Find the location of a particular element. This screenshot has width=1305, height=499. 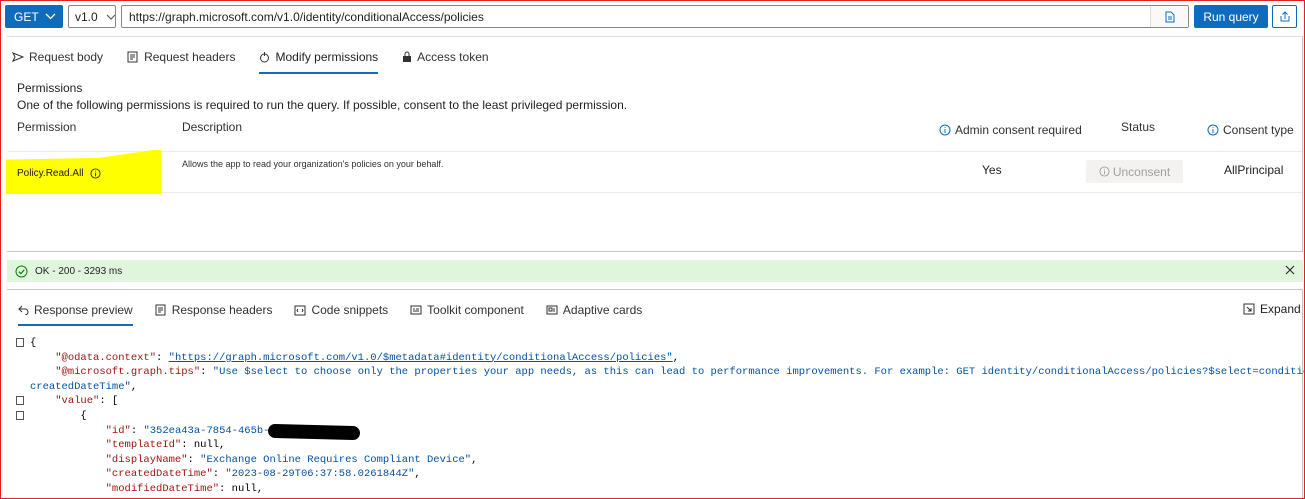

code-line-text: "value": [ is located at coordinates (74, 401).